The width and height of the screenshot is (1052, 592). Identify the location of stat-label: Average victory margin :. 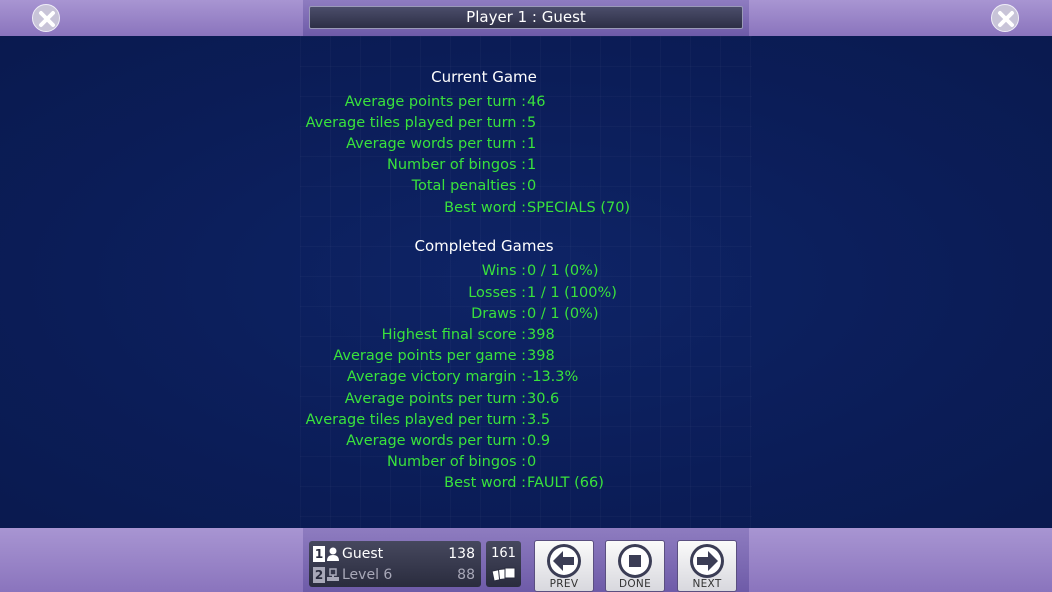
(436, 377).